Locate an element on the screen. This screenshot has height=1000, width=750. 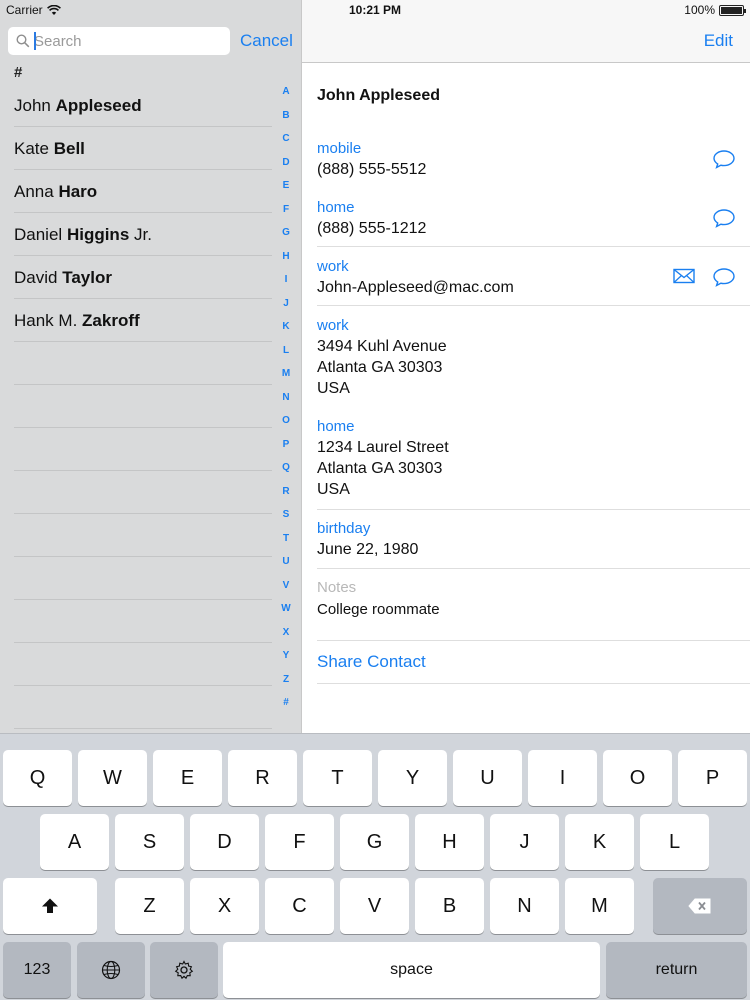
index-letter: B is located at coordinates (286, 122).